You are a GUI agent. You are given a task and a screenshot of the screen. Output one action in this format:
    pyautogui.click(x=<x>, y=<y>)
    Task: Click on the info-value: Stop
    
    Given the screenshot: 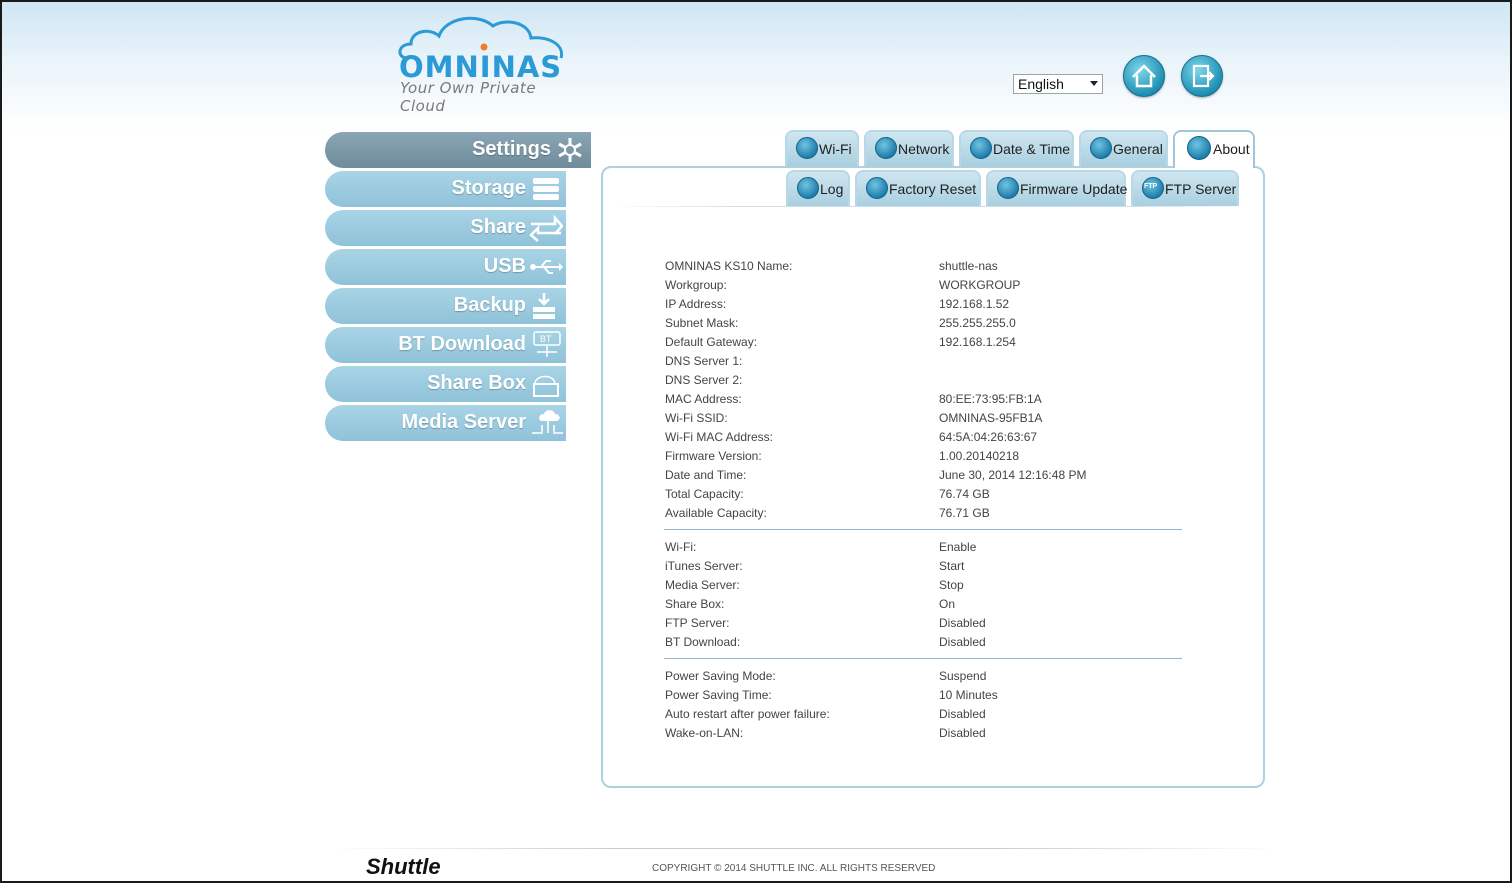 What is the action you would take?
    pyautogui.click(x=951, y=585)
    